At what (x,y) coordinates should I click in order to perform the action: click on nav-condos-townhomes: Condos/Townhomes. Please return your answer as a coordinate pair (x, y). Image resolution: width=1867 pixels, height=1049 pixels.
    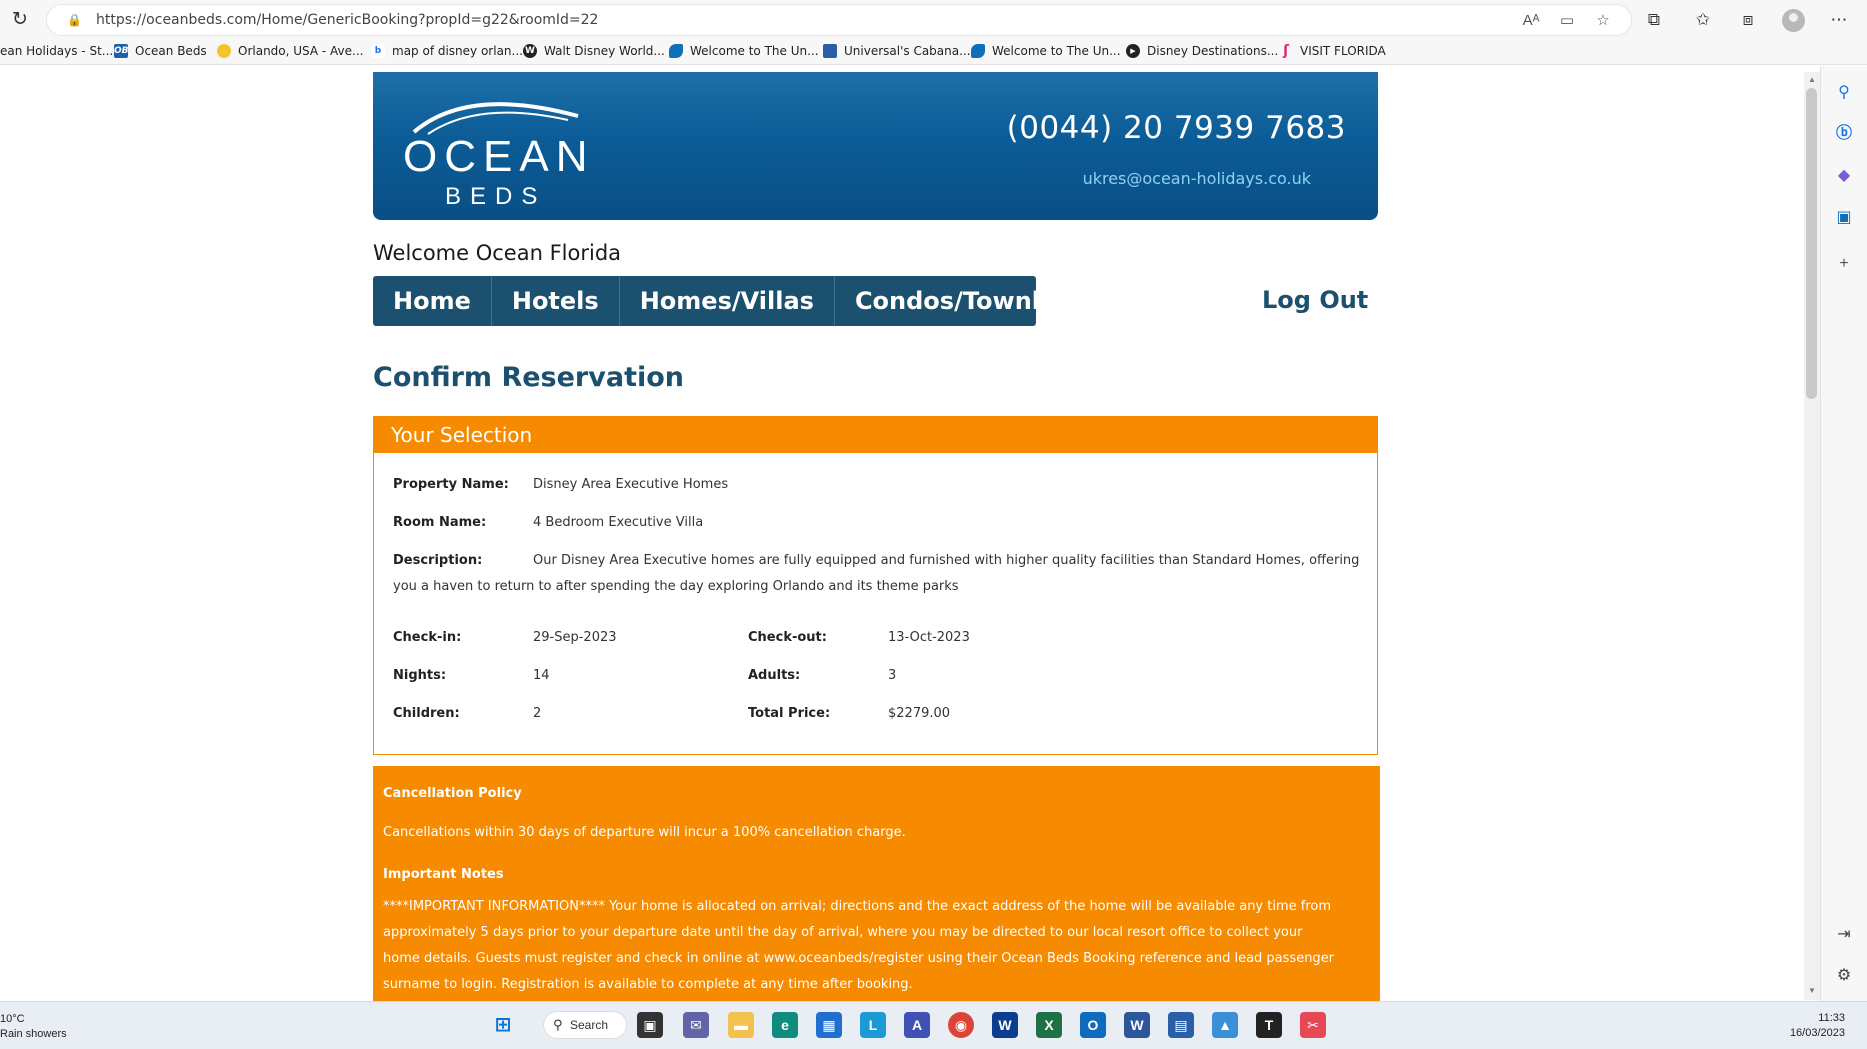
    Looking at the image, I should click on (988, 301).